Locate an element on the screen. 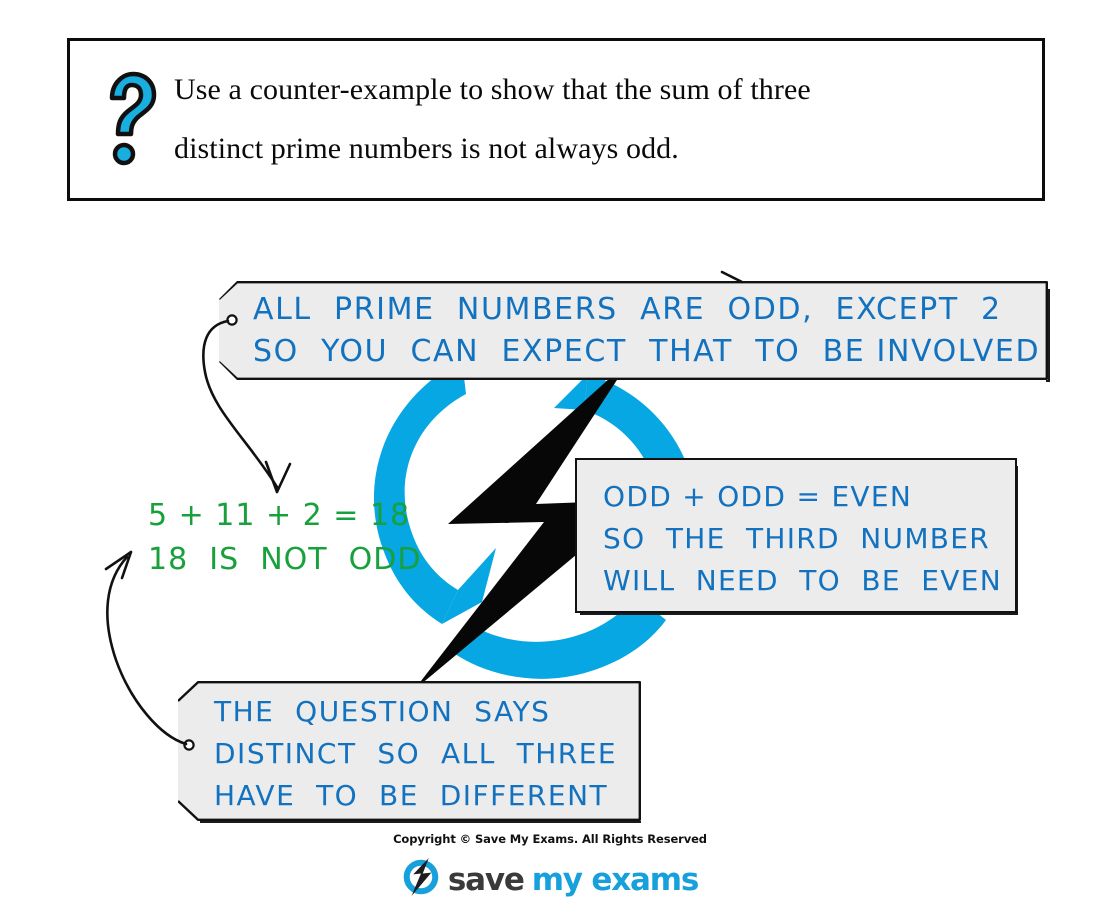 The height and width of the screenshot is (913, 1100). callout-prime-line-1: ALL PRIME NUMBERS ARE ODD, EXCEPT 2 is located at coordinates (627, 309).